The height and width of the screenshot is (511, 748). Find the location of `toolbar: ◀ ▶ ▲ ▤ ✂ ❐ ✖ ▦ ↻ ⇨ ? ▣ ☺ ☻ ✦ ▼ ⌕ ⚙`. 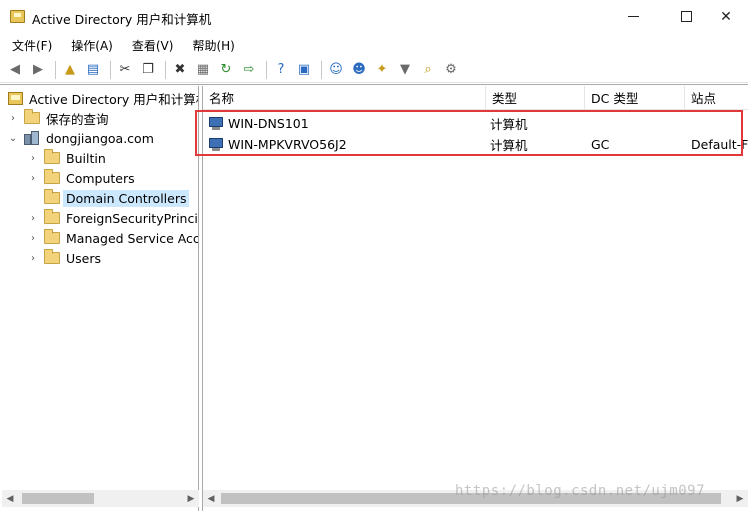

toolbar: ◀ ▶ ▲ ▤ ✂ ❐ ✖ ▦ ↻ ⇨ ? ▣ ☺ ☻ ✦ ▼ ⌕ ⚙ is located at coordinates (374, 70).